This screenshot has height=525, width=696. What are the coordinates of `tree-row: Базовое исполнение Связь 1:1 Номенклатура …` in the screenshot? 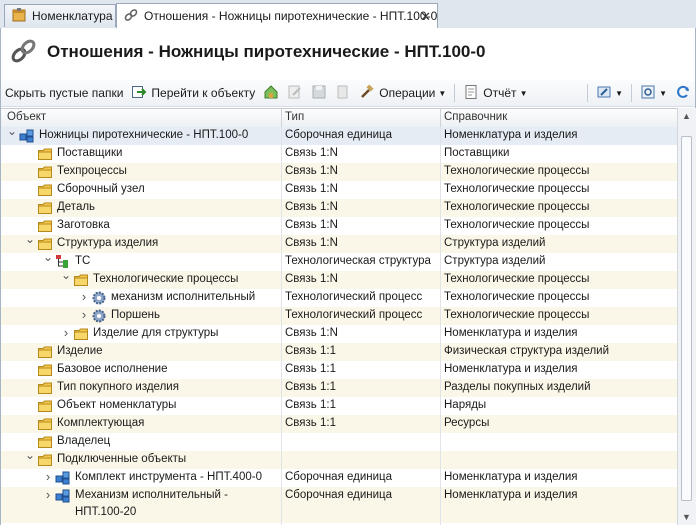 It's located at (339, 370).